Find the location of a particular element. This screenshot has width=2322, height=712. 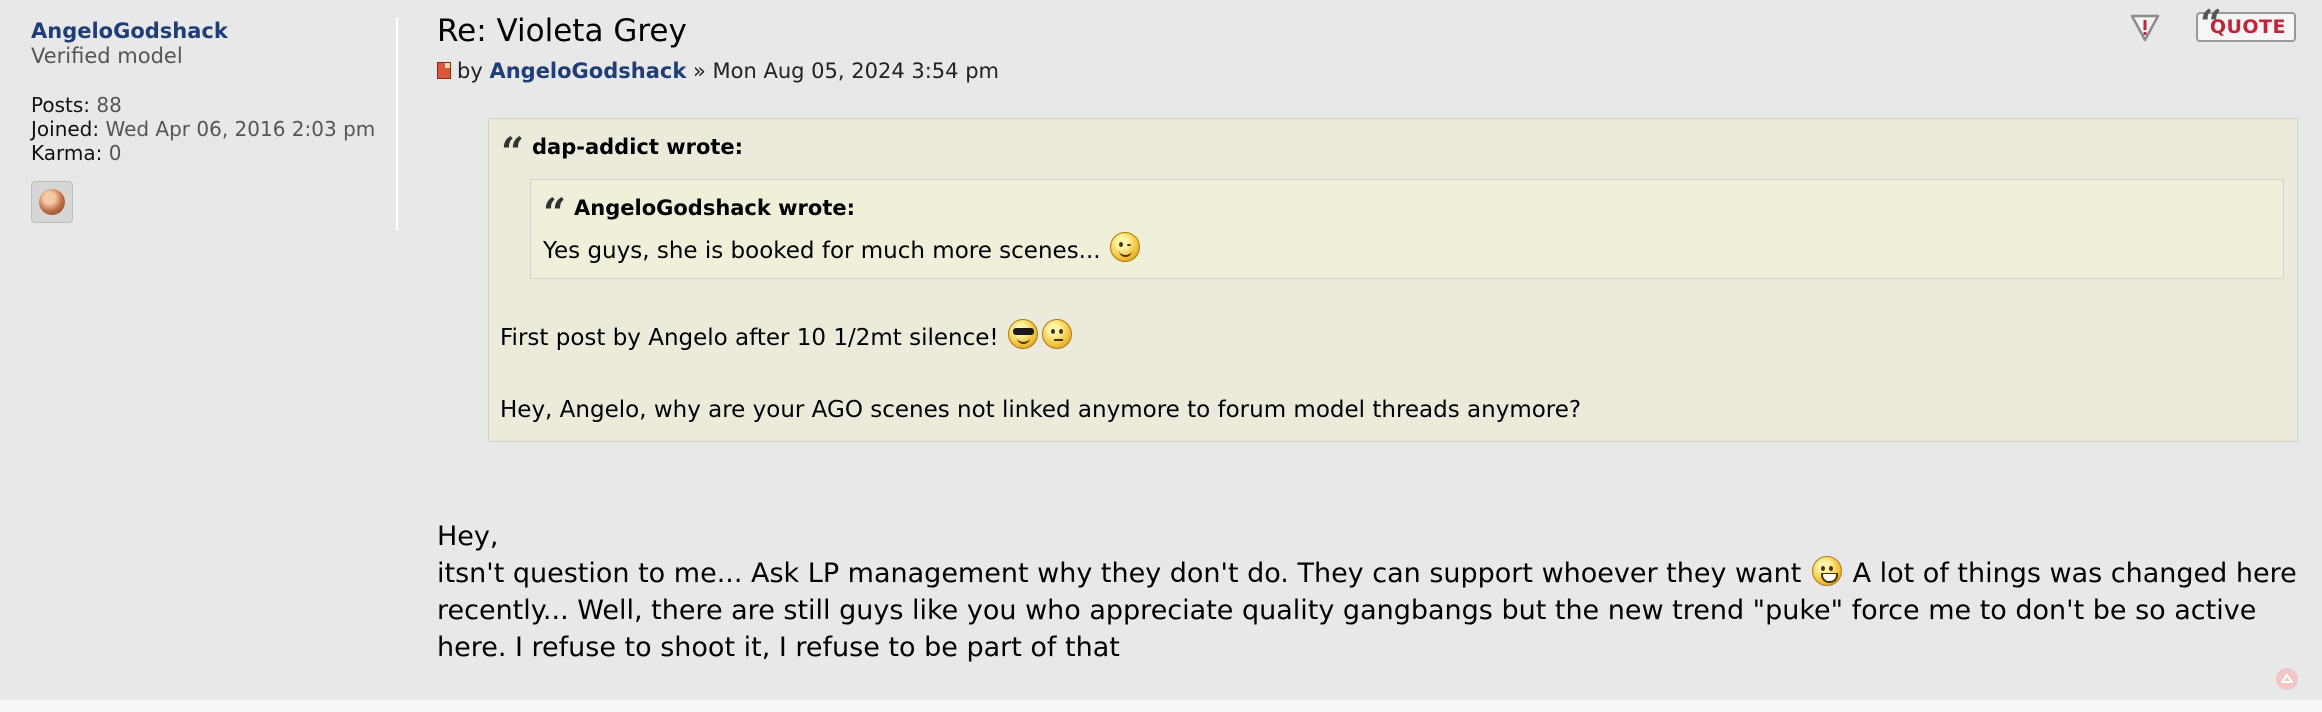

blockquote-outer-cite: “ dap-addict wrote: is located at coordinates (622, 153).